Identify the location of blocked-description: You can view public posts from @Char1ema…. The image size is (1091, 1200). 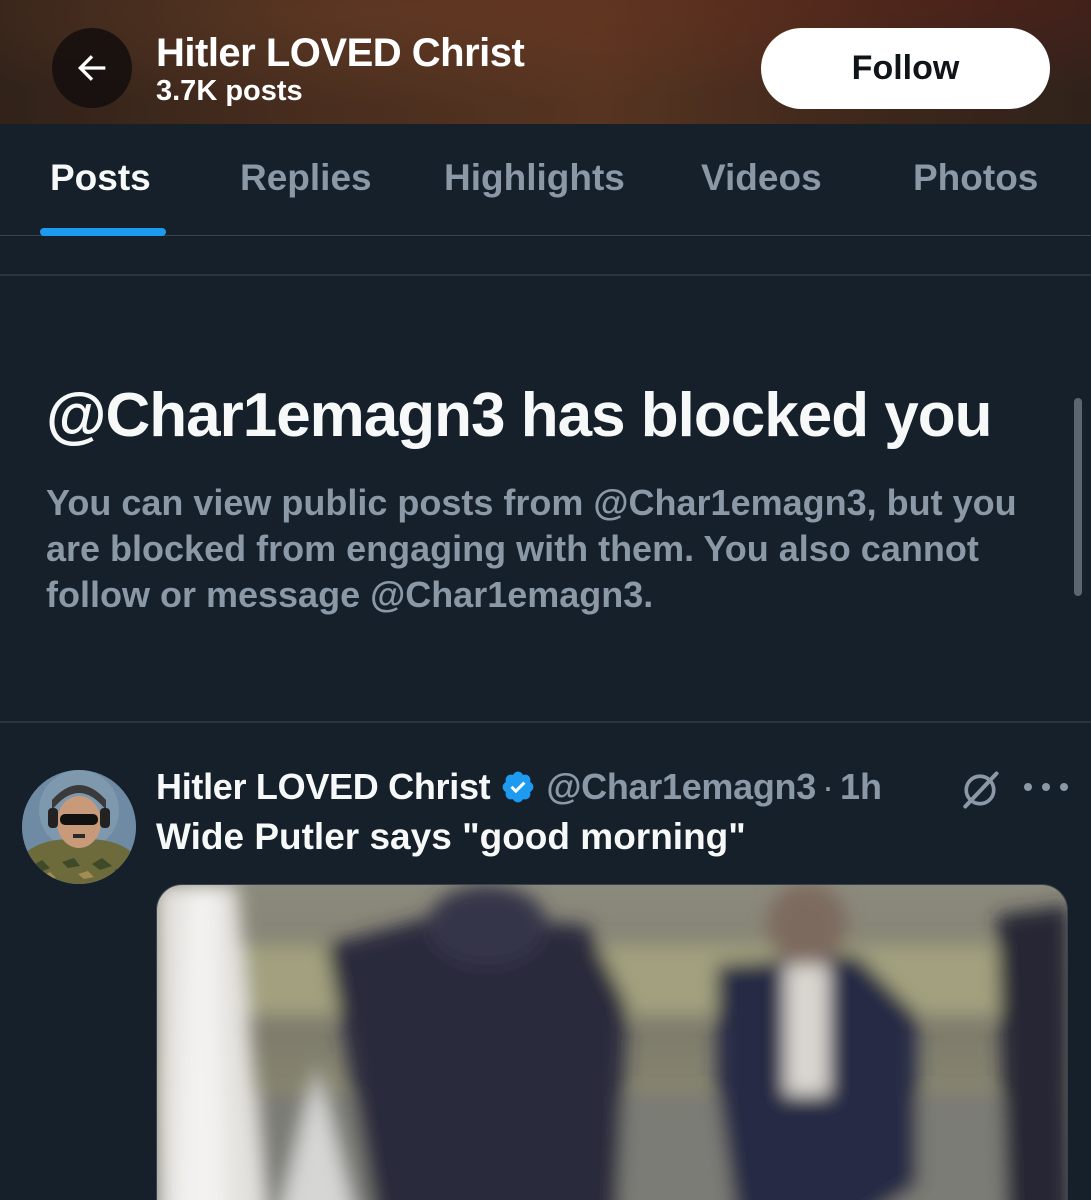
(531, 548).